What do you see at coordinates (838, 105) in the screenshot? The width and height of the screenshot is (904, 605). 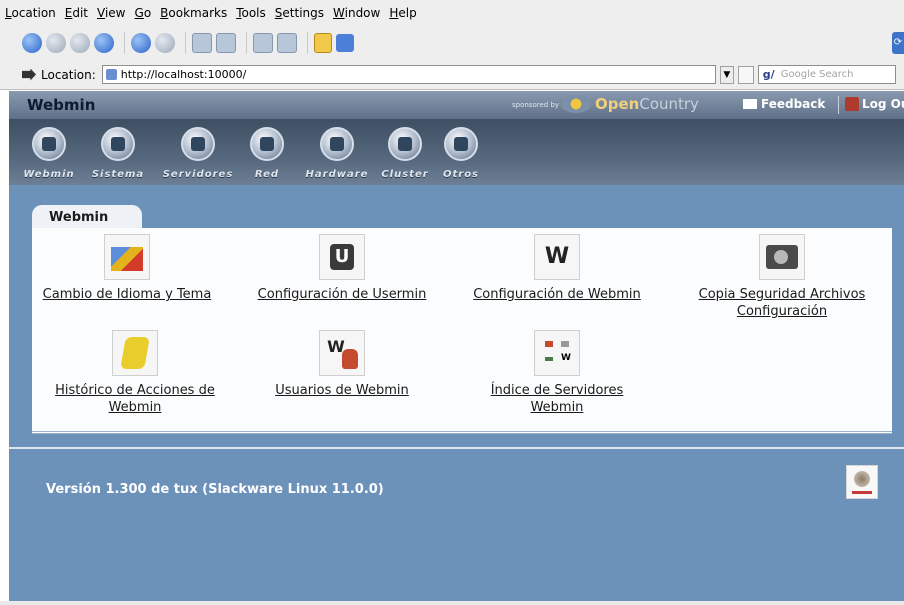 I see `header-divider` at bounding box center [838, 105].